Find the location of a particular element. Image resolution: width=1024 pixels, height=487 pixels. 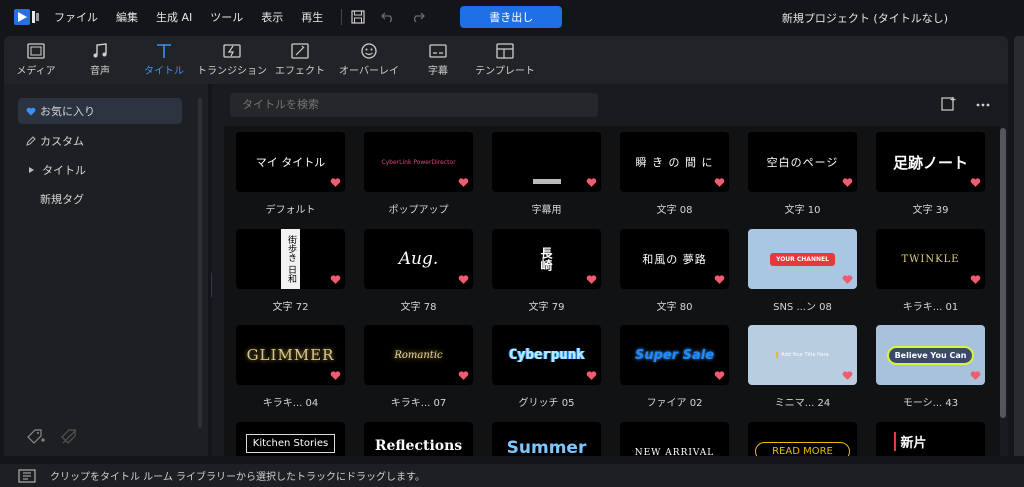

thumbnail-text: TWINKLE is located at coordinates (930, 259).